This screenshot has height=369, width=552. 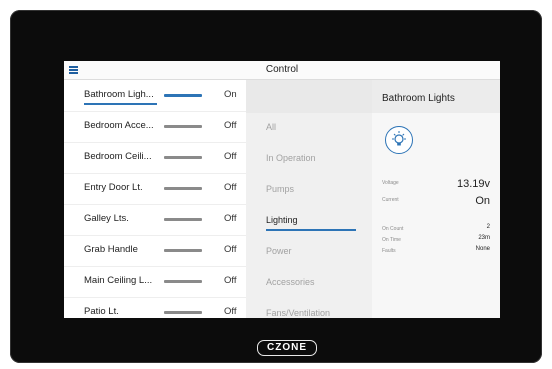 I want to click on voltage-value: 13.19v, so click(x=473, y=184).